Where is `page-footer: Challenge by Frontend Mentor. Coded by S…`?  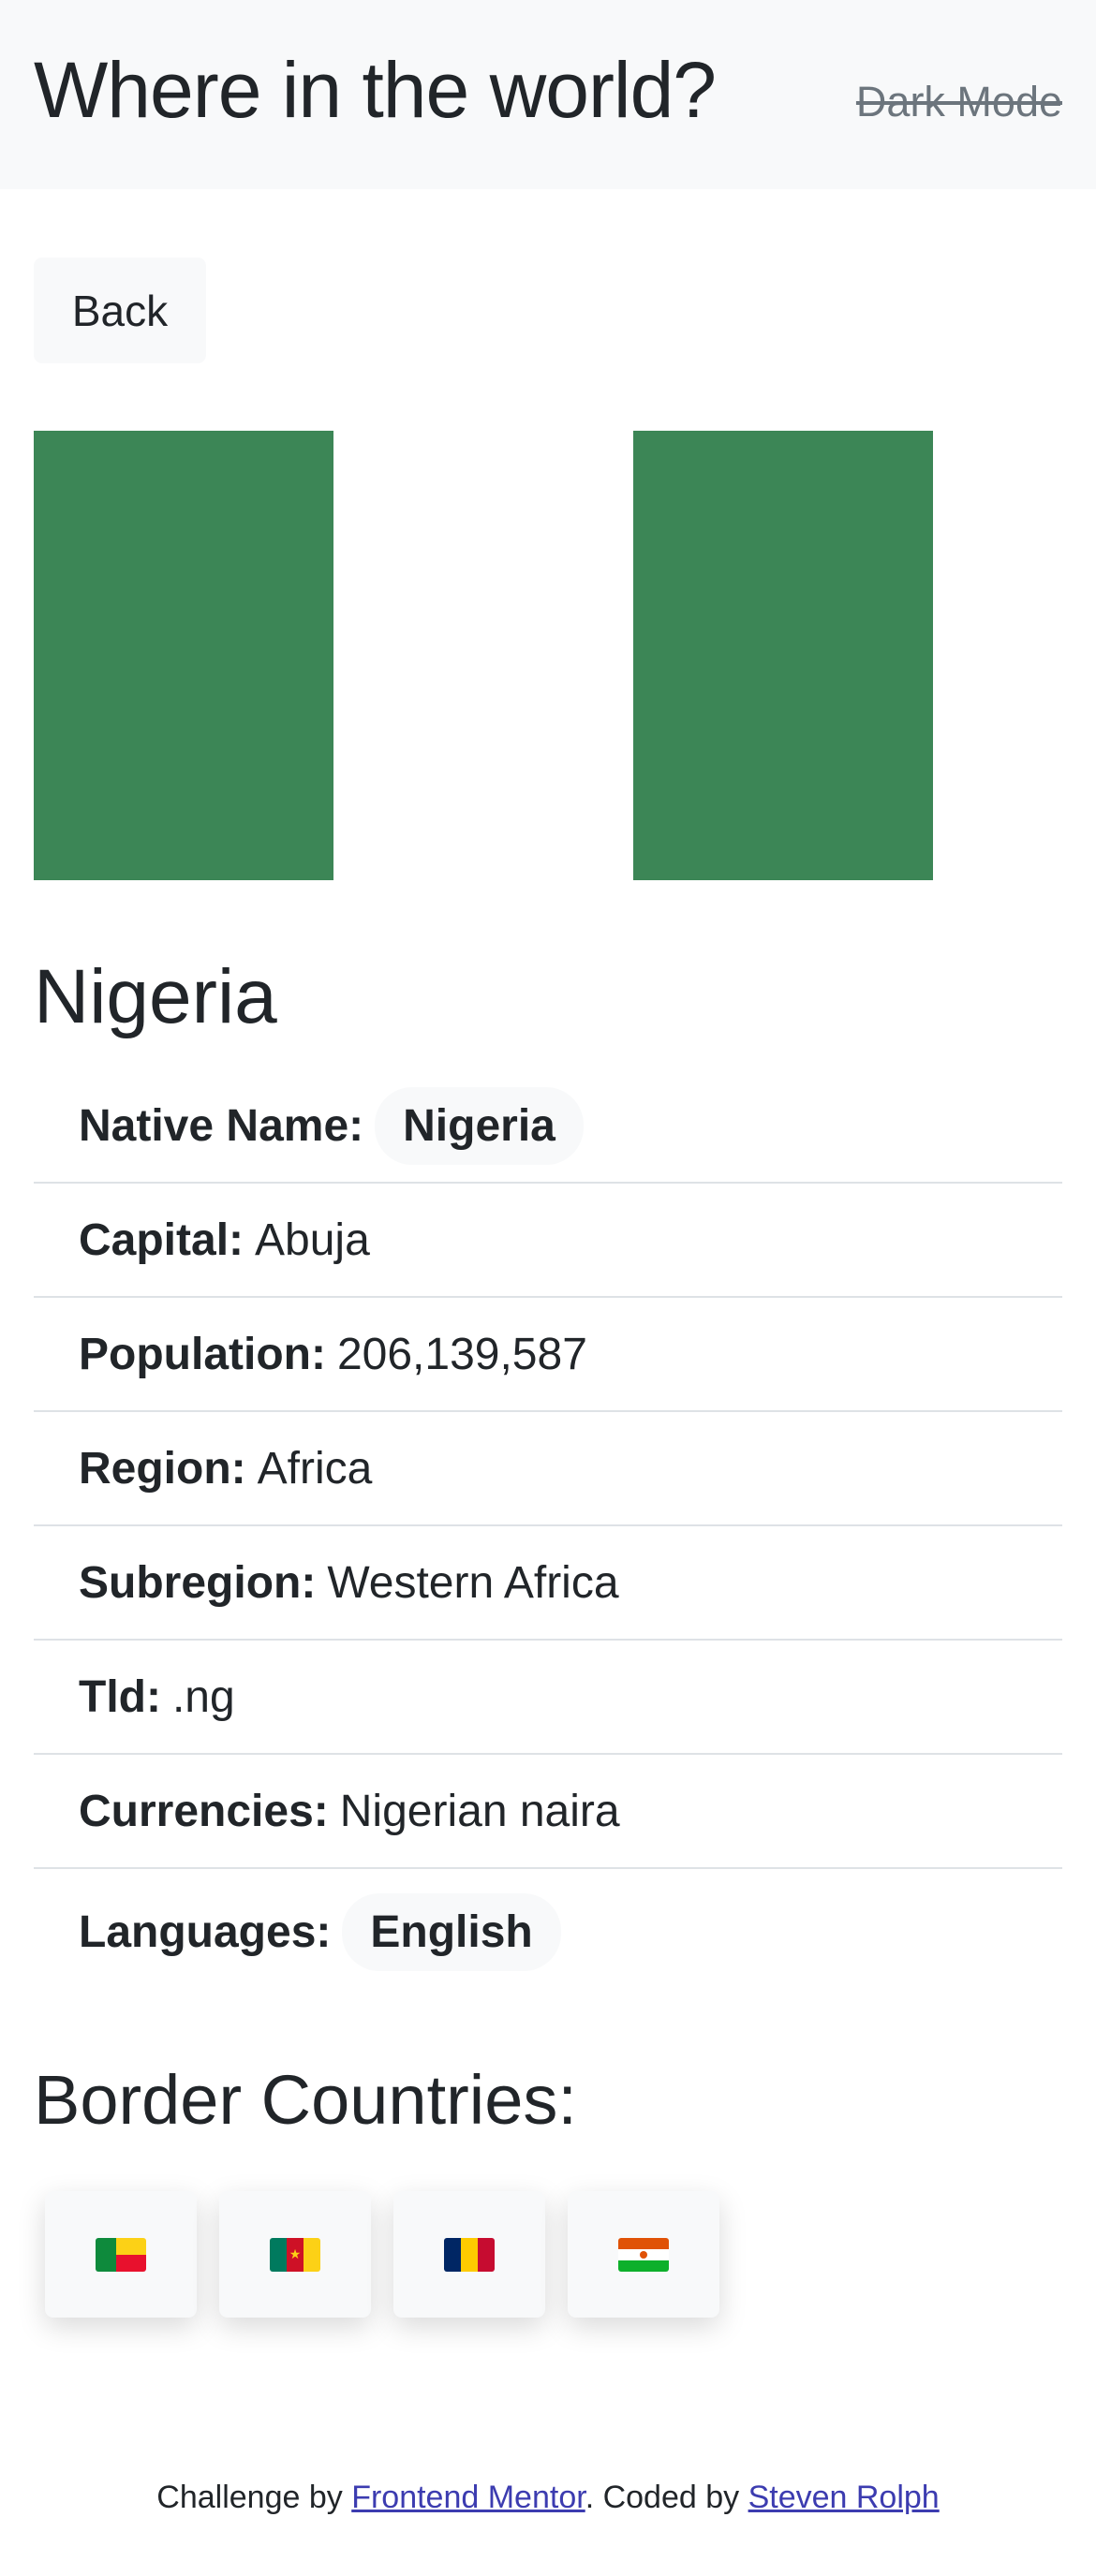 page-footer: Challenge by Frontend Mentor. Coded by S… is located at coordinates (548, 2498).